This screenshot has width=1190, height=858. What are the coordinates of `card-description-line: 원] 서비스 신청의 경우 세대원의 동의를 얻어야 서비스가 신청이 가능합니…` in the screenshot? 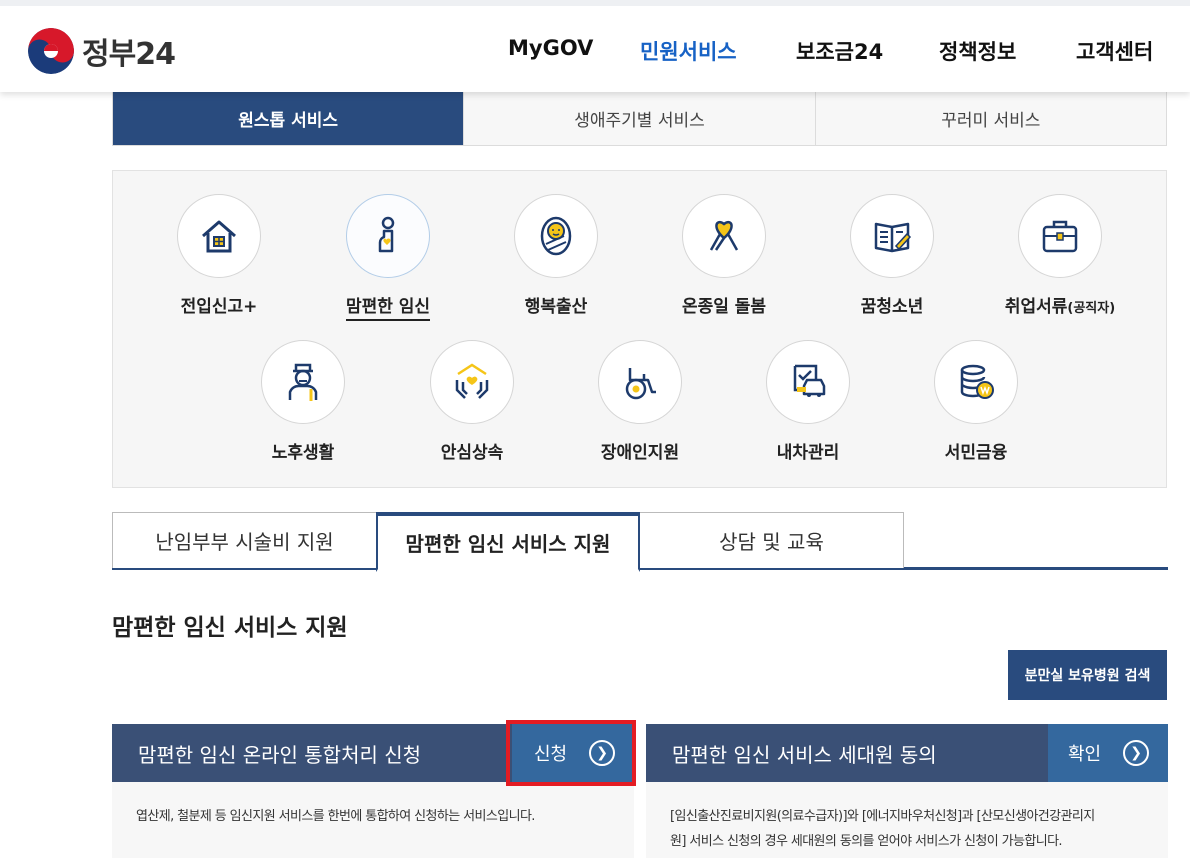 It's located at (866, 841).